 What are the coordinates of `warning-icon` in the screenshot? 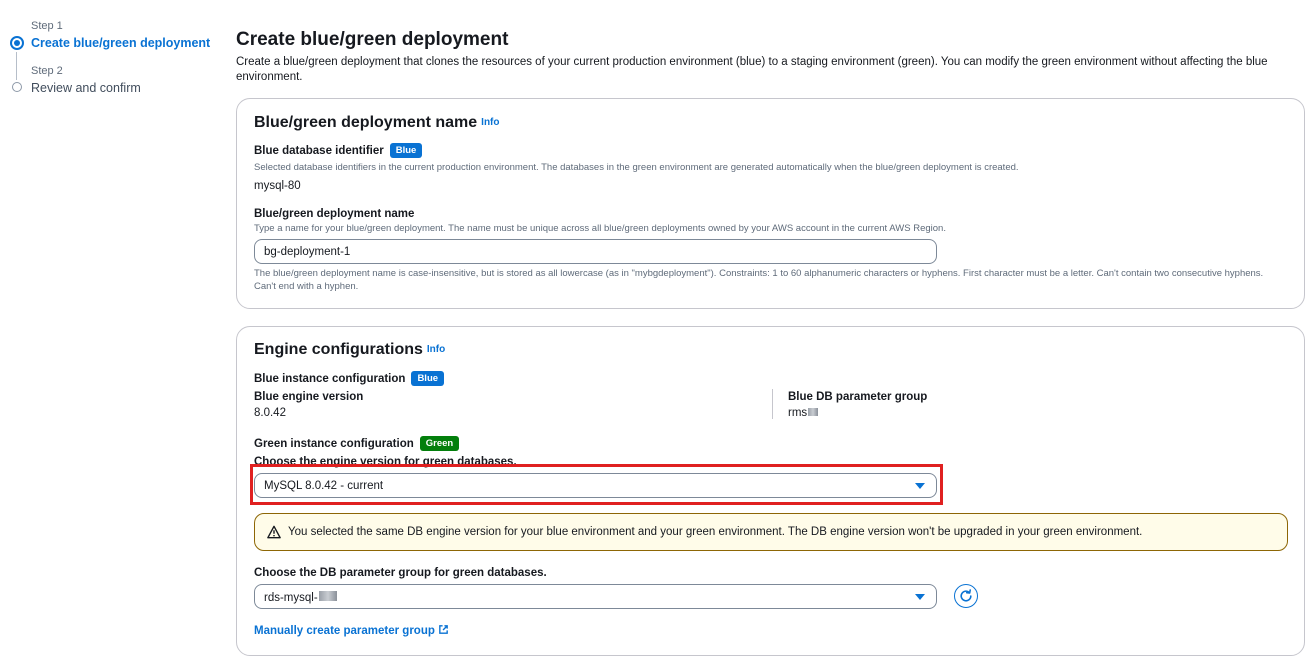 It's located at (274, 532).